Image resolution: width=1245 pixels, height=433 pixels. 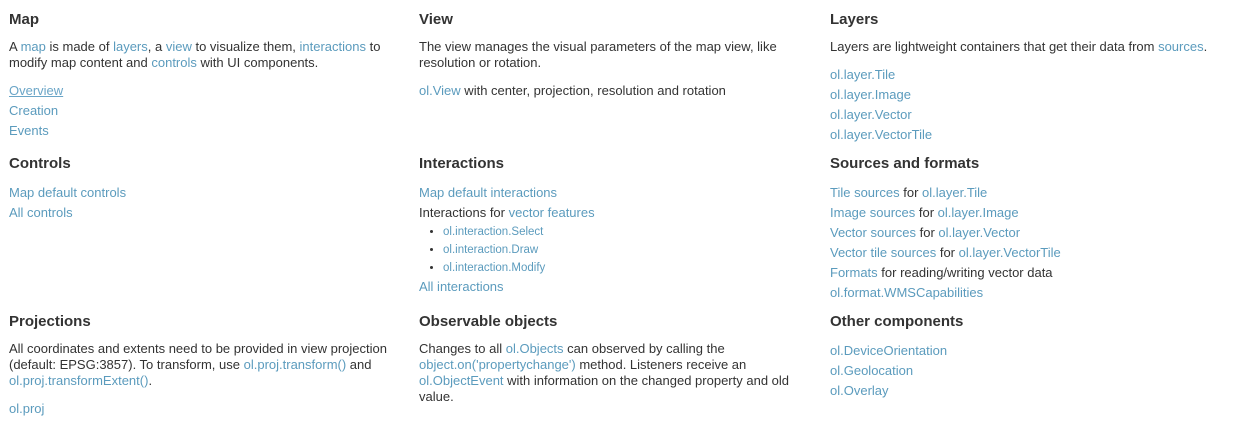 I want to click on formats-link: Formats, so click(x=854, y=272).